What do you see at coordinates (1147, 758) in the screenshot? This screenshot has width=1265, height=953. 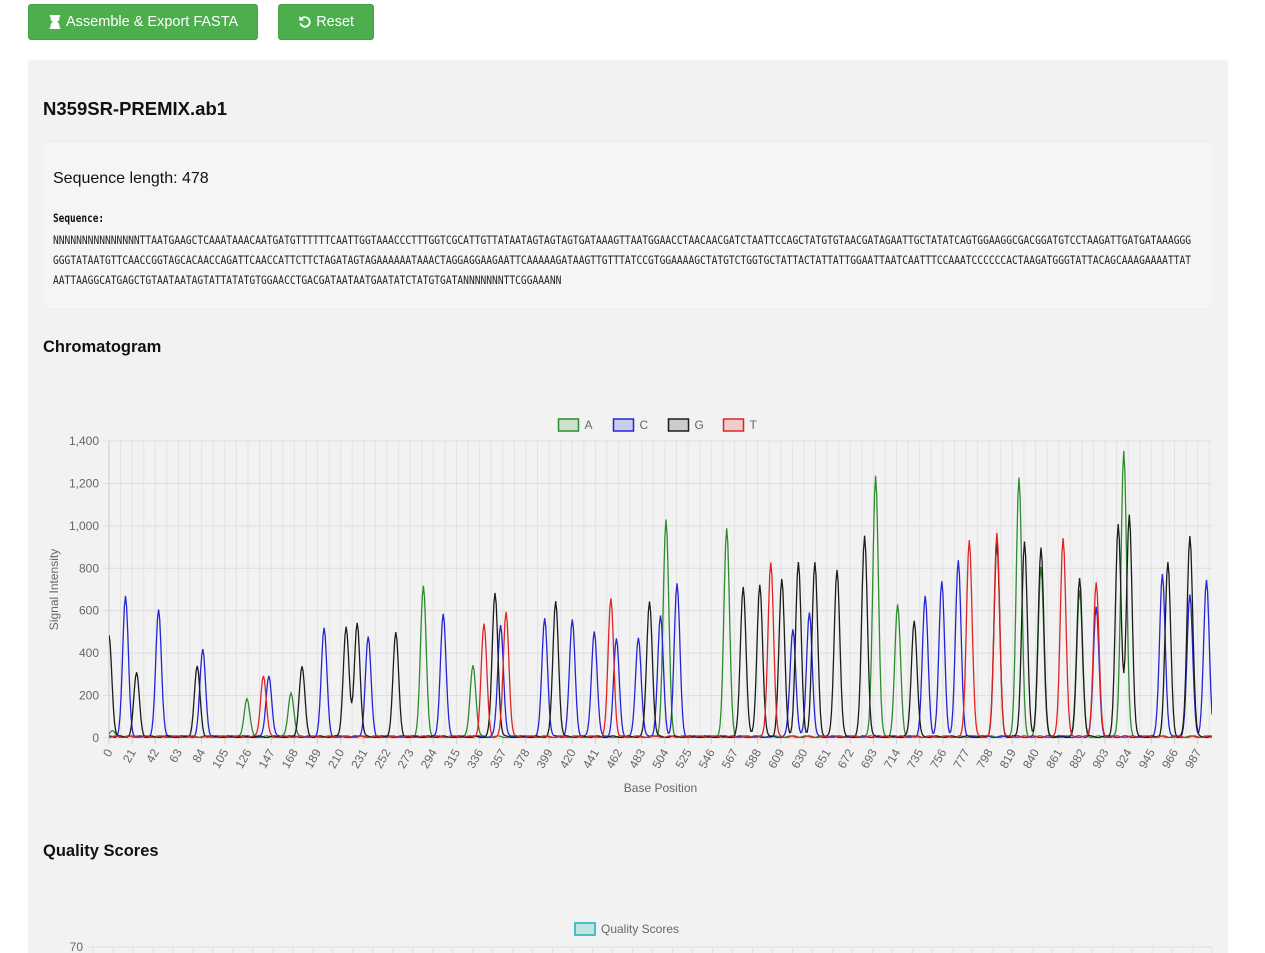 I see `x-tick-label: 945` at bounding box center [1147, 758].